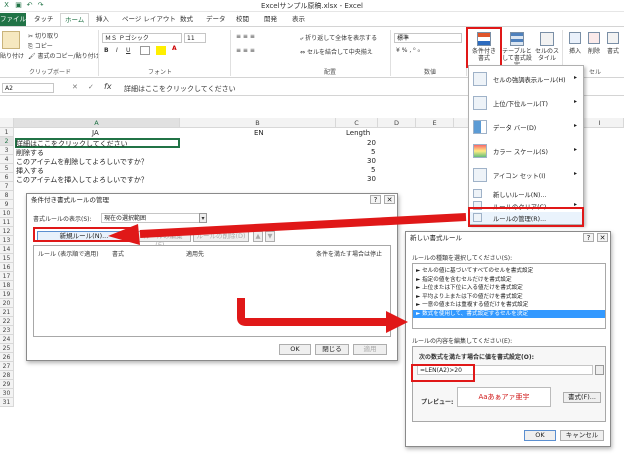 This screenshot has width=624, height=456. Describe the element at coordinates (303, 225) in the screenshot. I see `arrow-to-new-rule` at that location.